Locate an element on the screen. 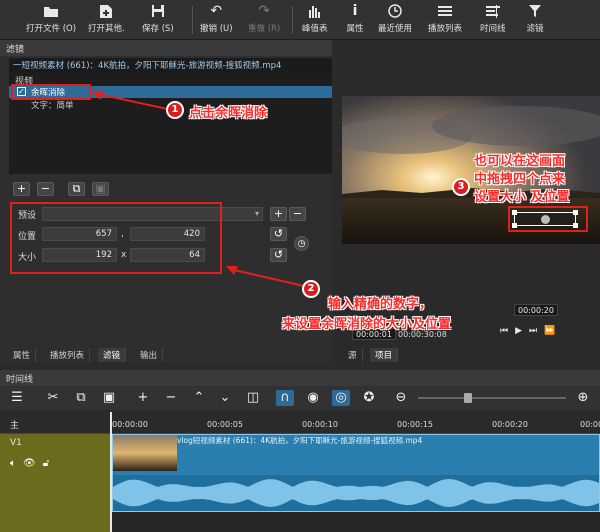 The width and height of the screenshot is (600, 532). track-label: V1 is located at coordinates (16, 443).